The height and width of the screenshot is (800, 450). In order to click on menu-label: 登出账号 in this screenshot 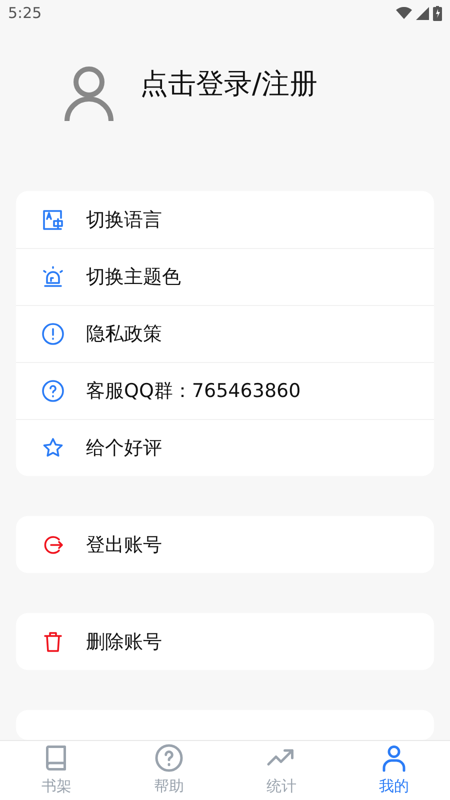, I will do `click(124, 545)`.